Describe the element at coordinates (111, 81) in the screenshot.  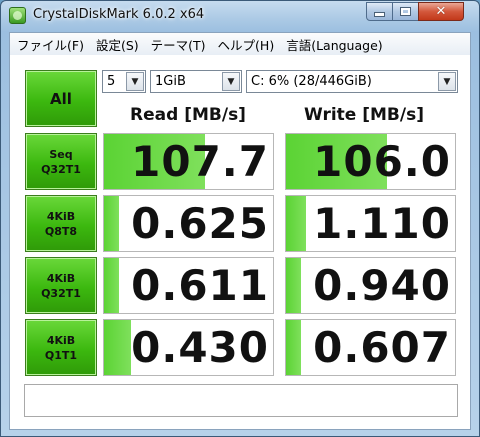
I see `test-count-value: 5` at that location.